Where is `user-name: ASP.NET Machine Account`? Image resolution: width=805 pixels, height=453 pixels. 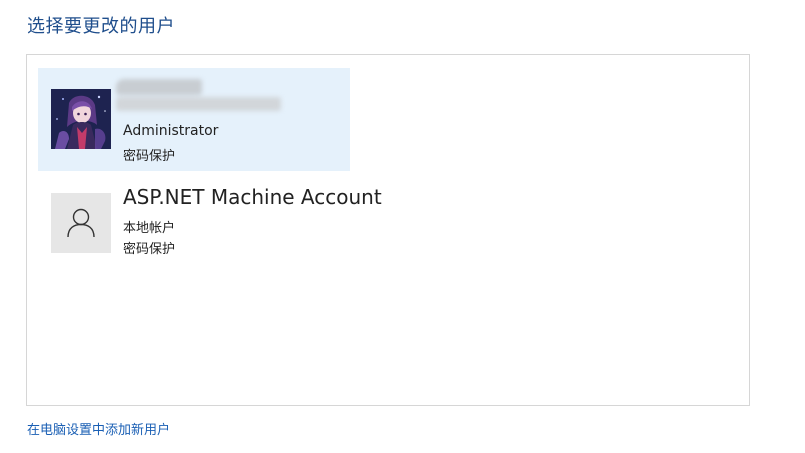
user-name: ASP.NET Machine Account is located at coordinates (252, 197).